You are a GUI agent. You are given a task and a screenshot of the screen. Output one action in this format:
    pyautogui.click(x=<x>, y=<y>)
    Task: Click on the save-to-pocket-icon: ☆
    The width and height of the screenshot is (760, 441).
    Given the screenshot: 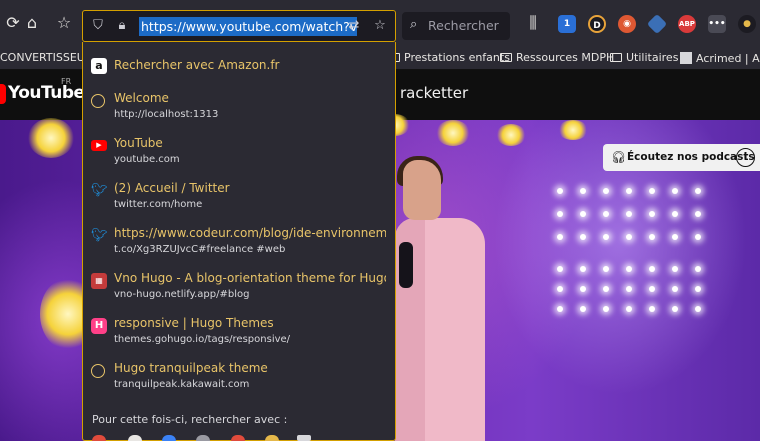 What is the action you would take?
    pyautogui.click(x=64, y=23)
    